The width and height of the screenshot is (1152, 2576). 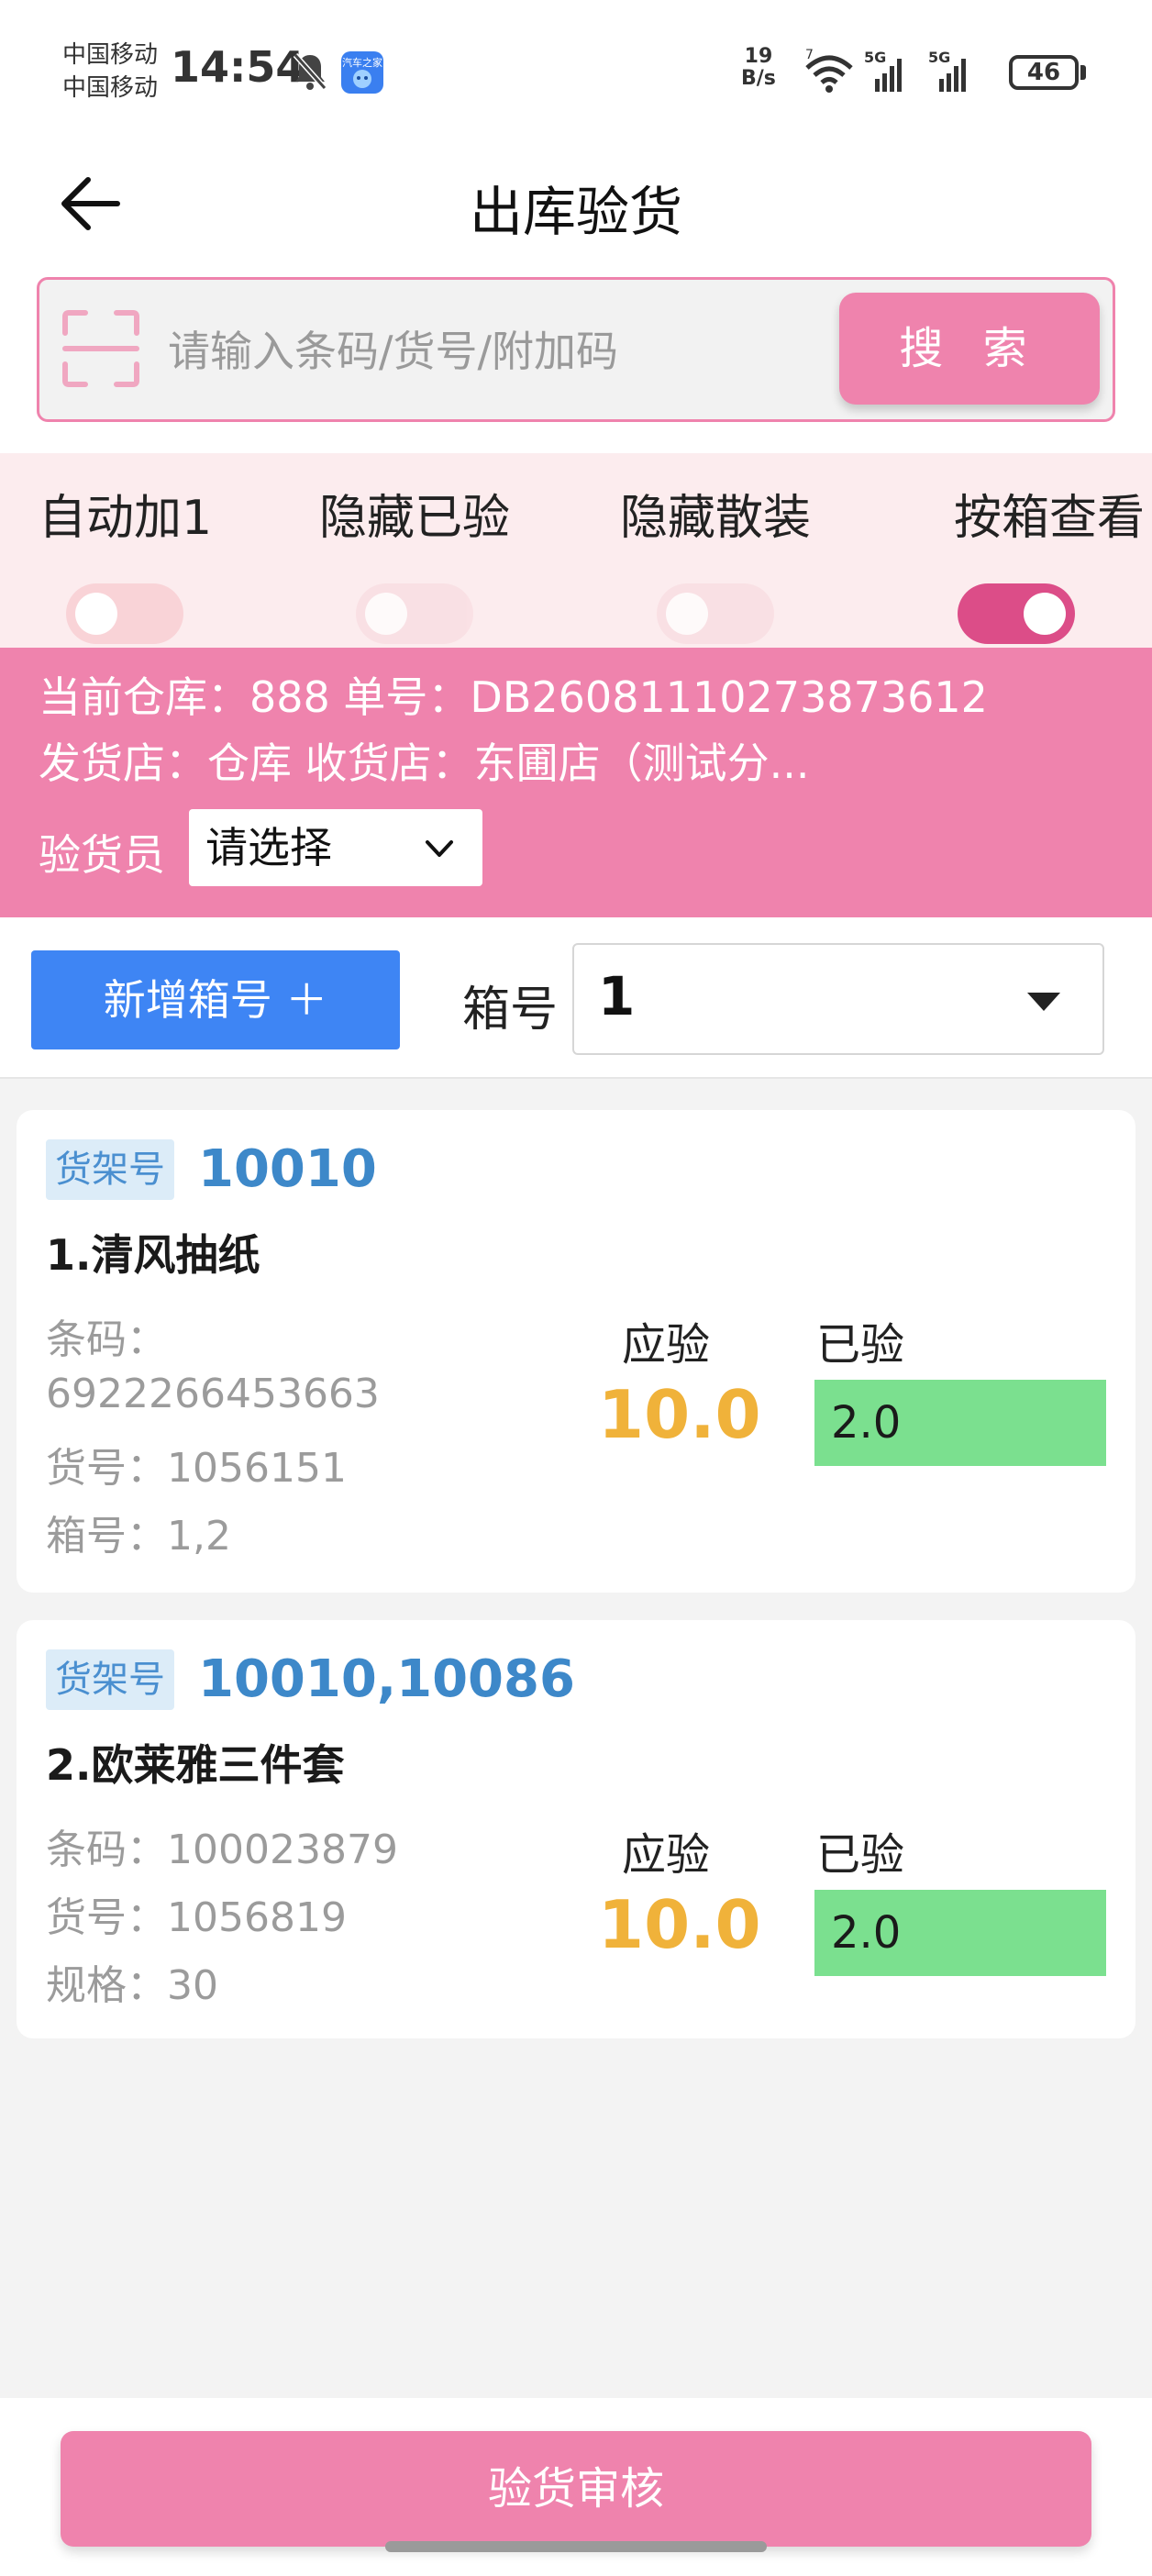 What do you see at coordinates (829, 70) in the screenshot?
I see `wifi-icon: 7` at bounding box center [829, 70].